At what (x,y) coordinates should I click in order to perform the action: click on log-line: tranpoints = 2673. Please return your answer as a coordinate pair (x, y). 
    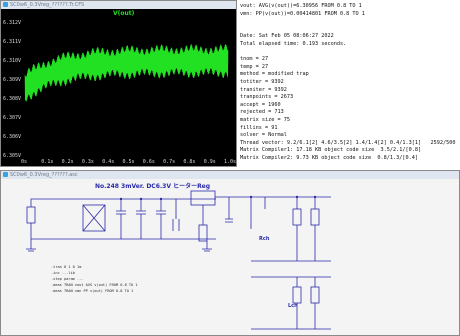
    Looking at the image, I should click on (267, 97).